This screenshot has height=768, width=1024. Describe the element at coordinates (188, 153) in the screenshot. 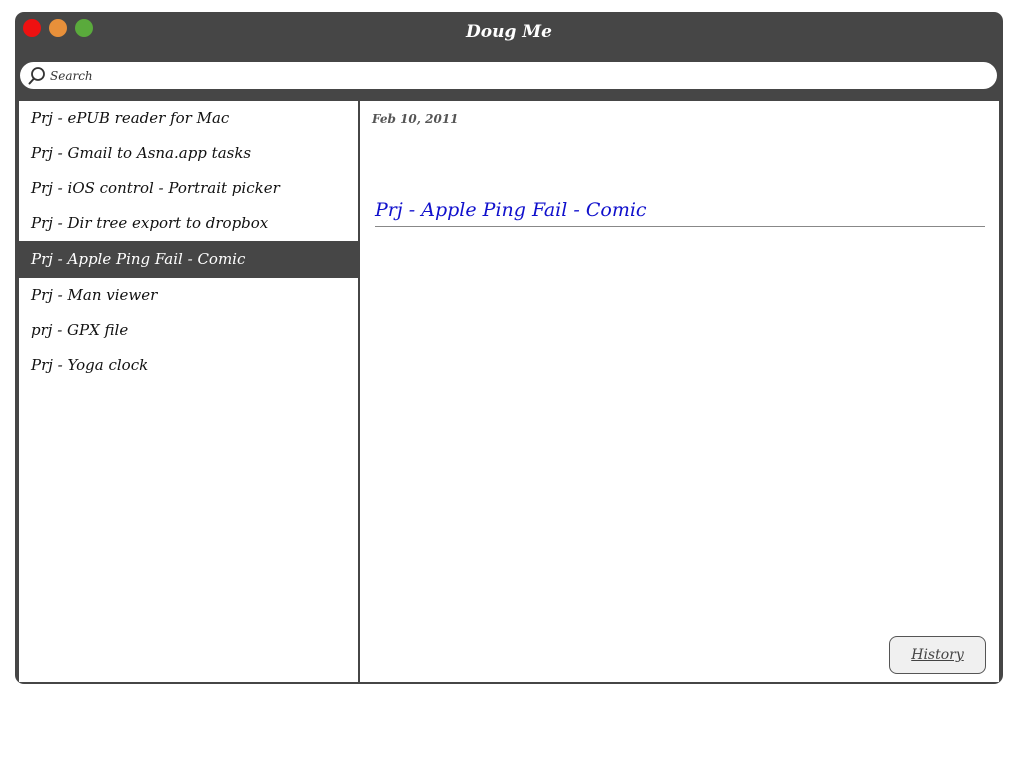

I see `note-list-item: Prj - Gmail to Asna.app tasks` at that location.